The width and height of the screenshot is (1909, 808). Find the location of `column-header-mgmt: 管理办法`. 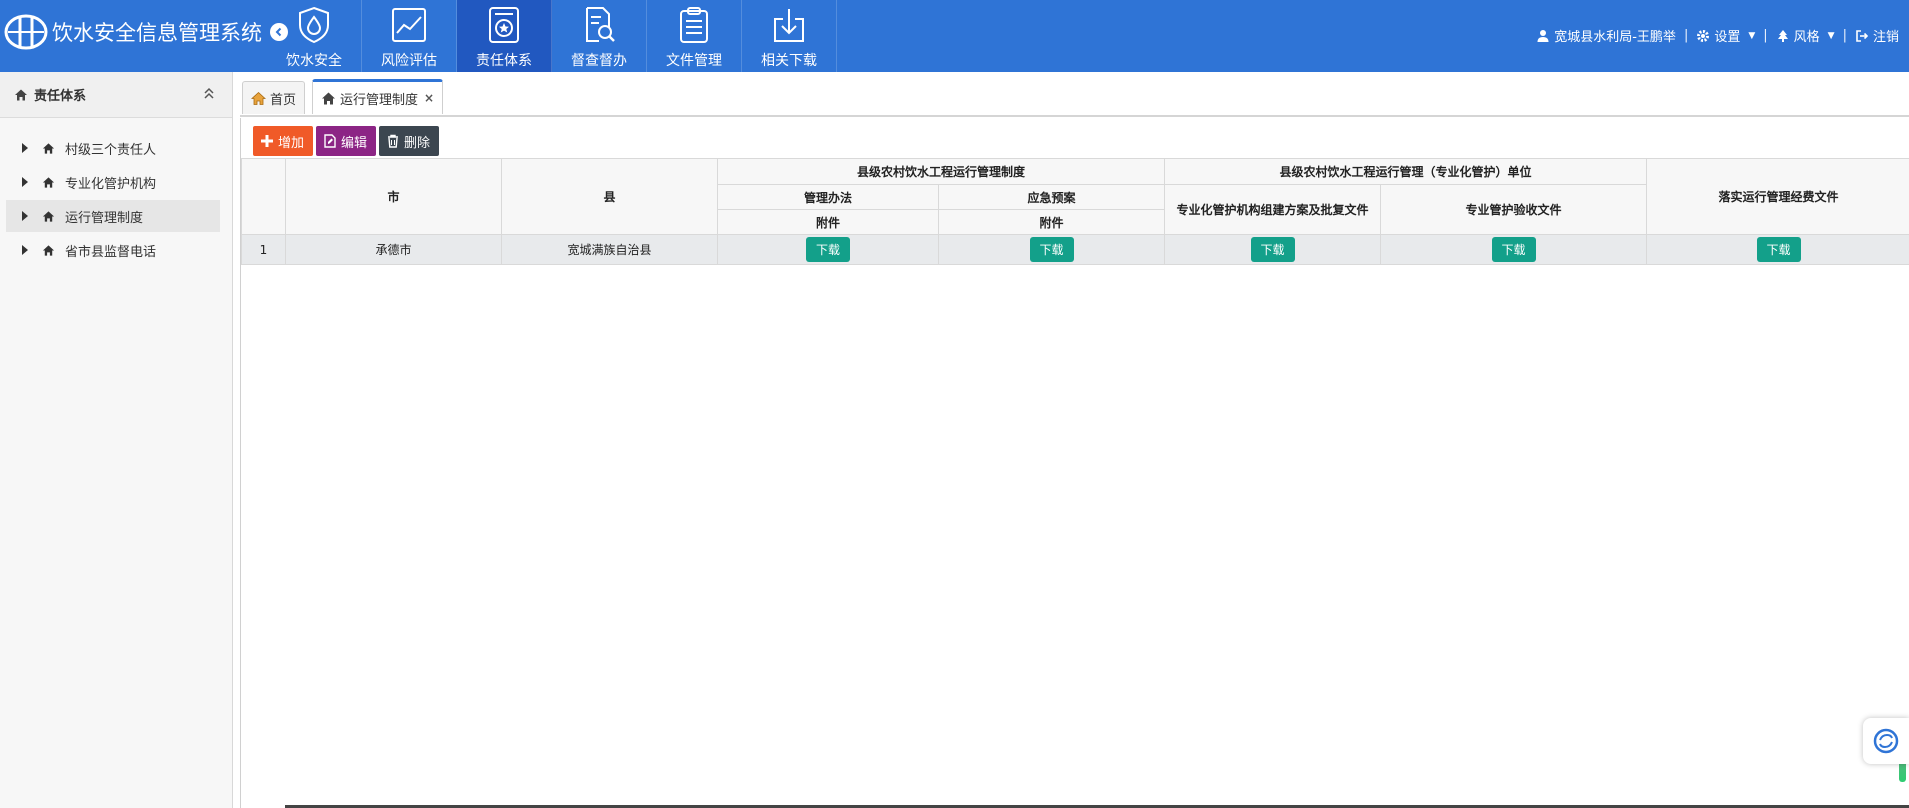

column-header-mgmt: 管理办法 is located at coordinates (828, 197).